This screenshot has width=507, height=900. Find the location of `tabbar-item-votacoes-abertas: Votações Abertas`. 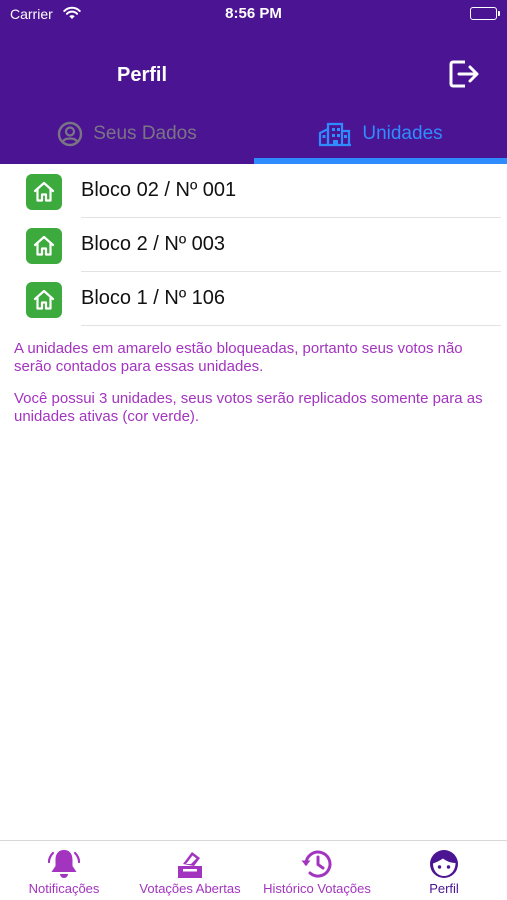

tabbar-item-votacoes-abertas: Votações Abertas is located at coordinates (190, 870).